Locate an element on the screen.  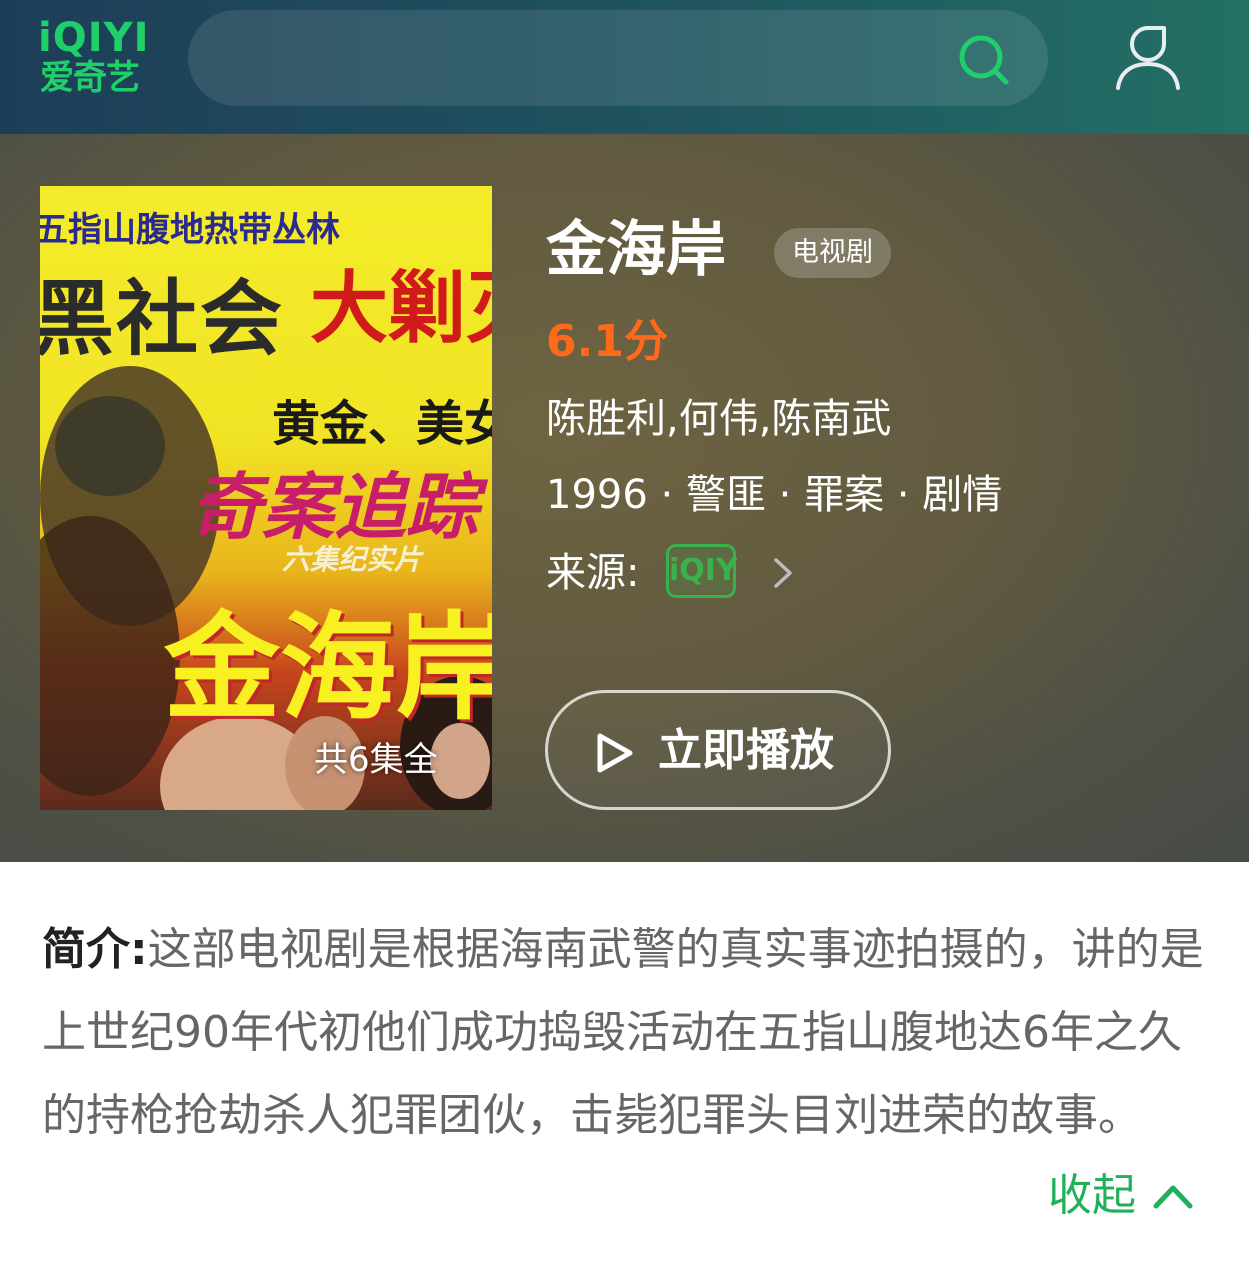
chevron-up-icon is located at coordinates (1173, 1197).